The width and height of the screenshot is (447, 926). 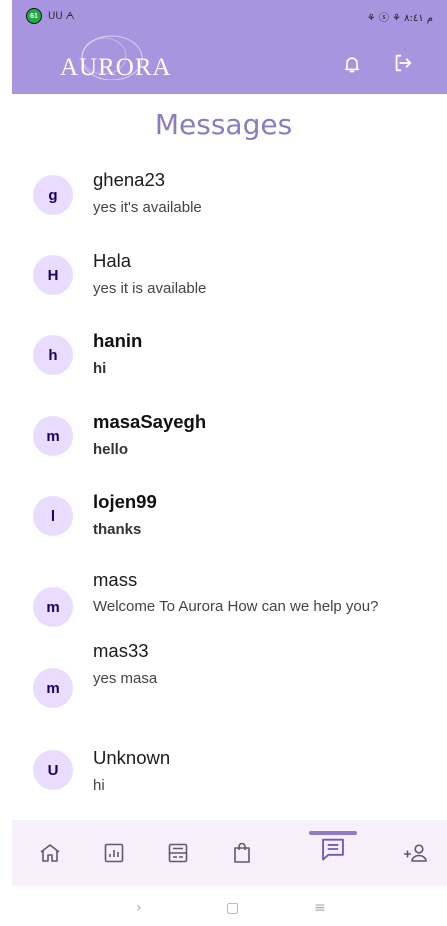 I want to click on conversation-item: h hanin hi, so click(x=223, y=357).